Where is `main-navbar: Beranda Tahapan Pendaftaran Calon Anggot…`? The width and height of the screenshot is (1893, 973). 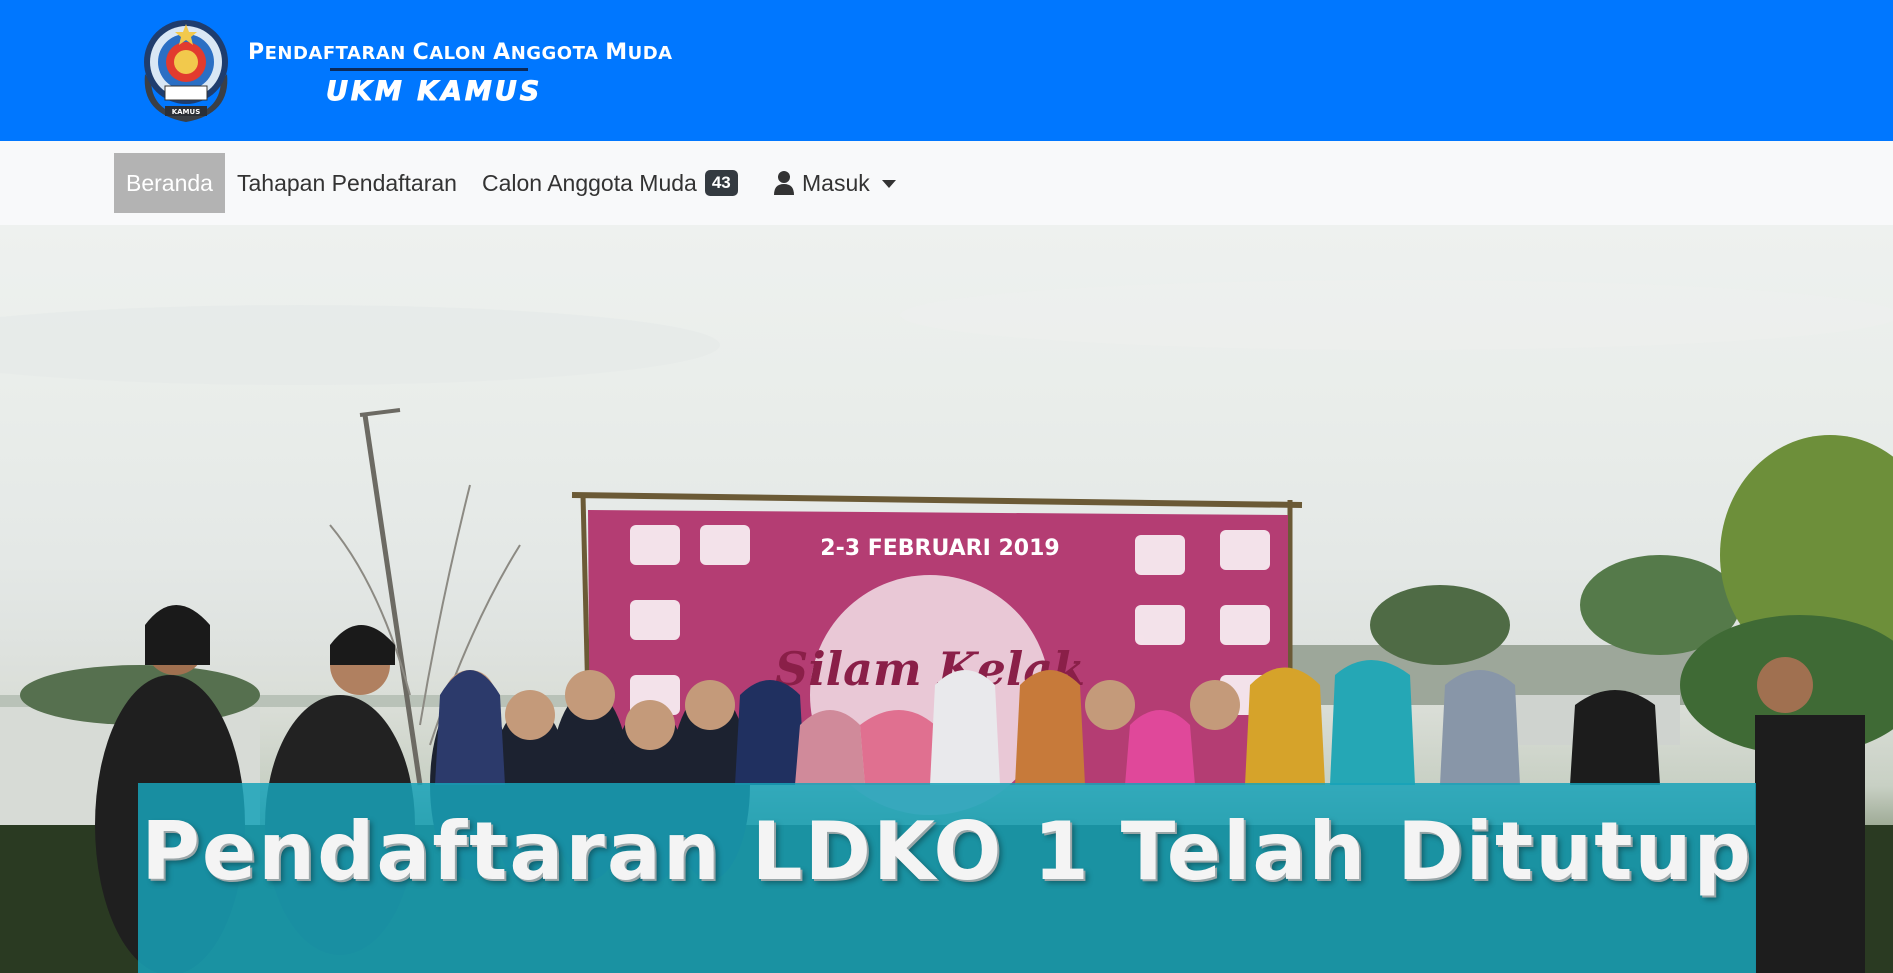
main-navbar: Beranda Tahapan Pendaftaran Calon Anggot… is located at coordinates (946, 183).